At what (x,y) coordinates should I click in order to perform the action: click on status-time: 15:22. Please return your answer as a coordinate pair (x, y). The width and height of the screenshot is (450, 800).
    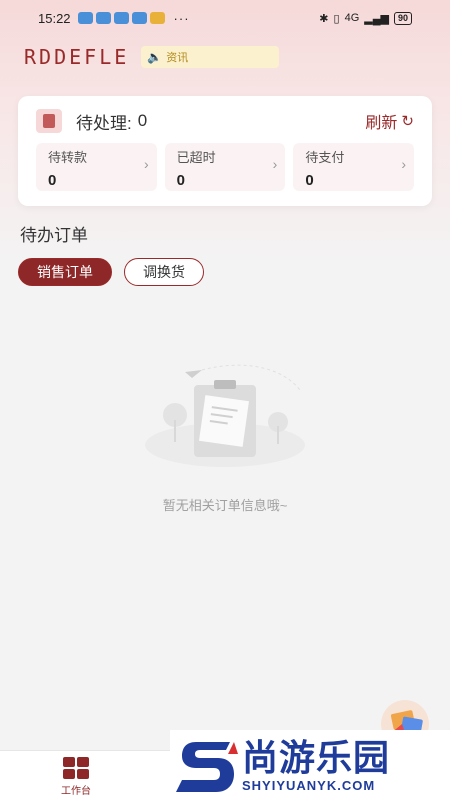
    Looking at the image, I should click on (54, 18).